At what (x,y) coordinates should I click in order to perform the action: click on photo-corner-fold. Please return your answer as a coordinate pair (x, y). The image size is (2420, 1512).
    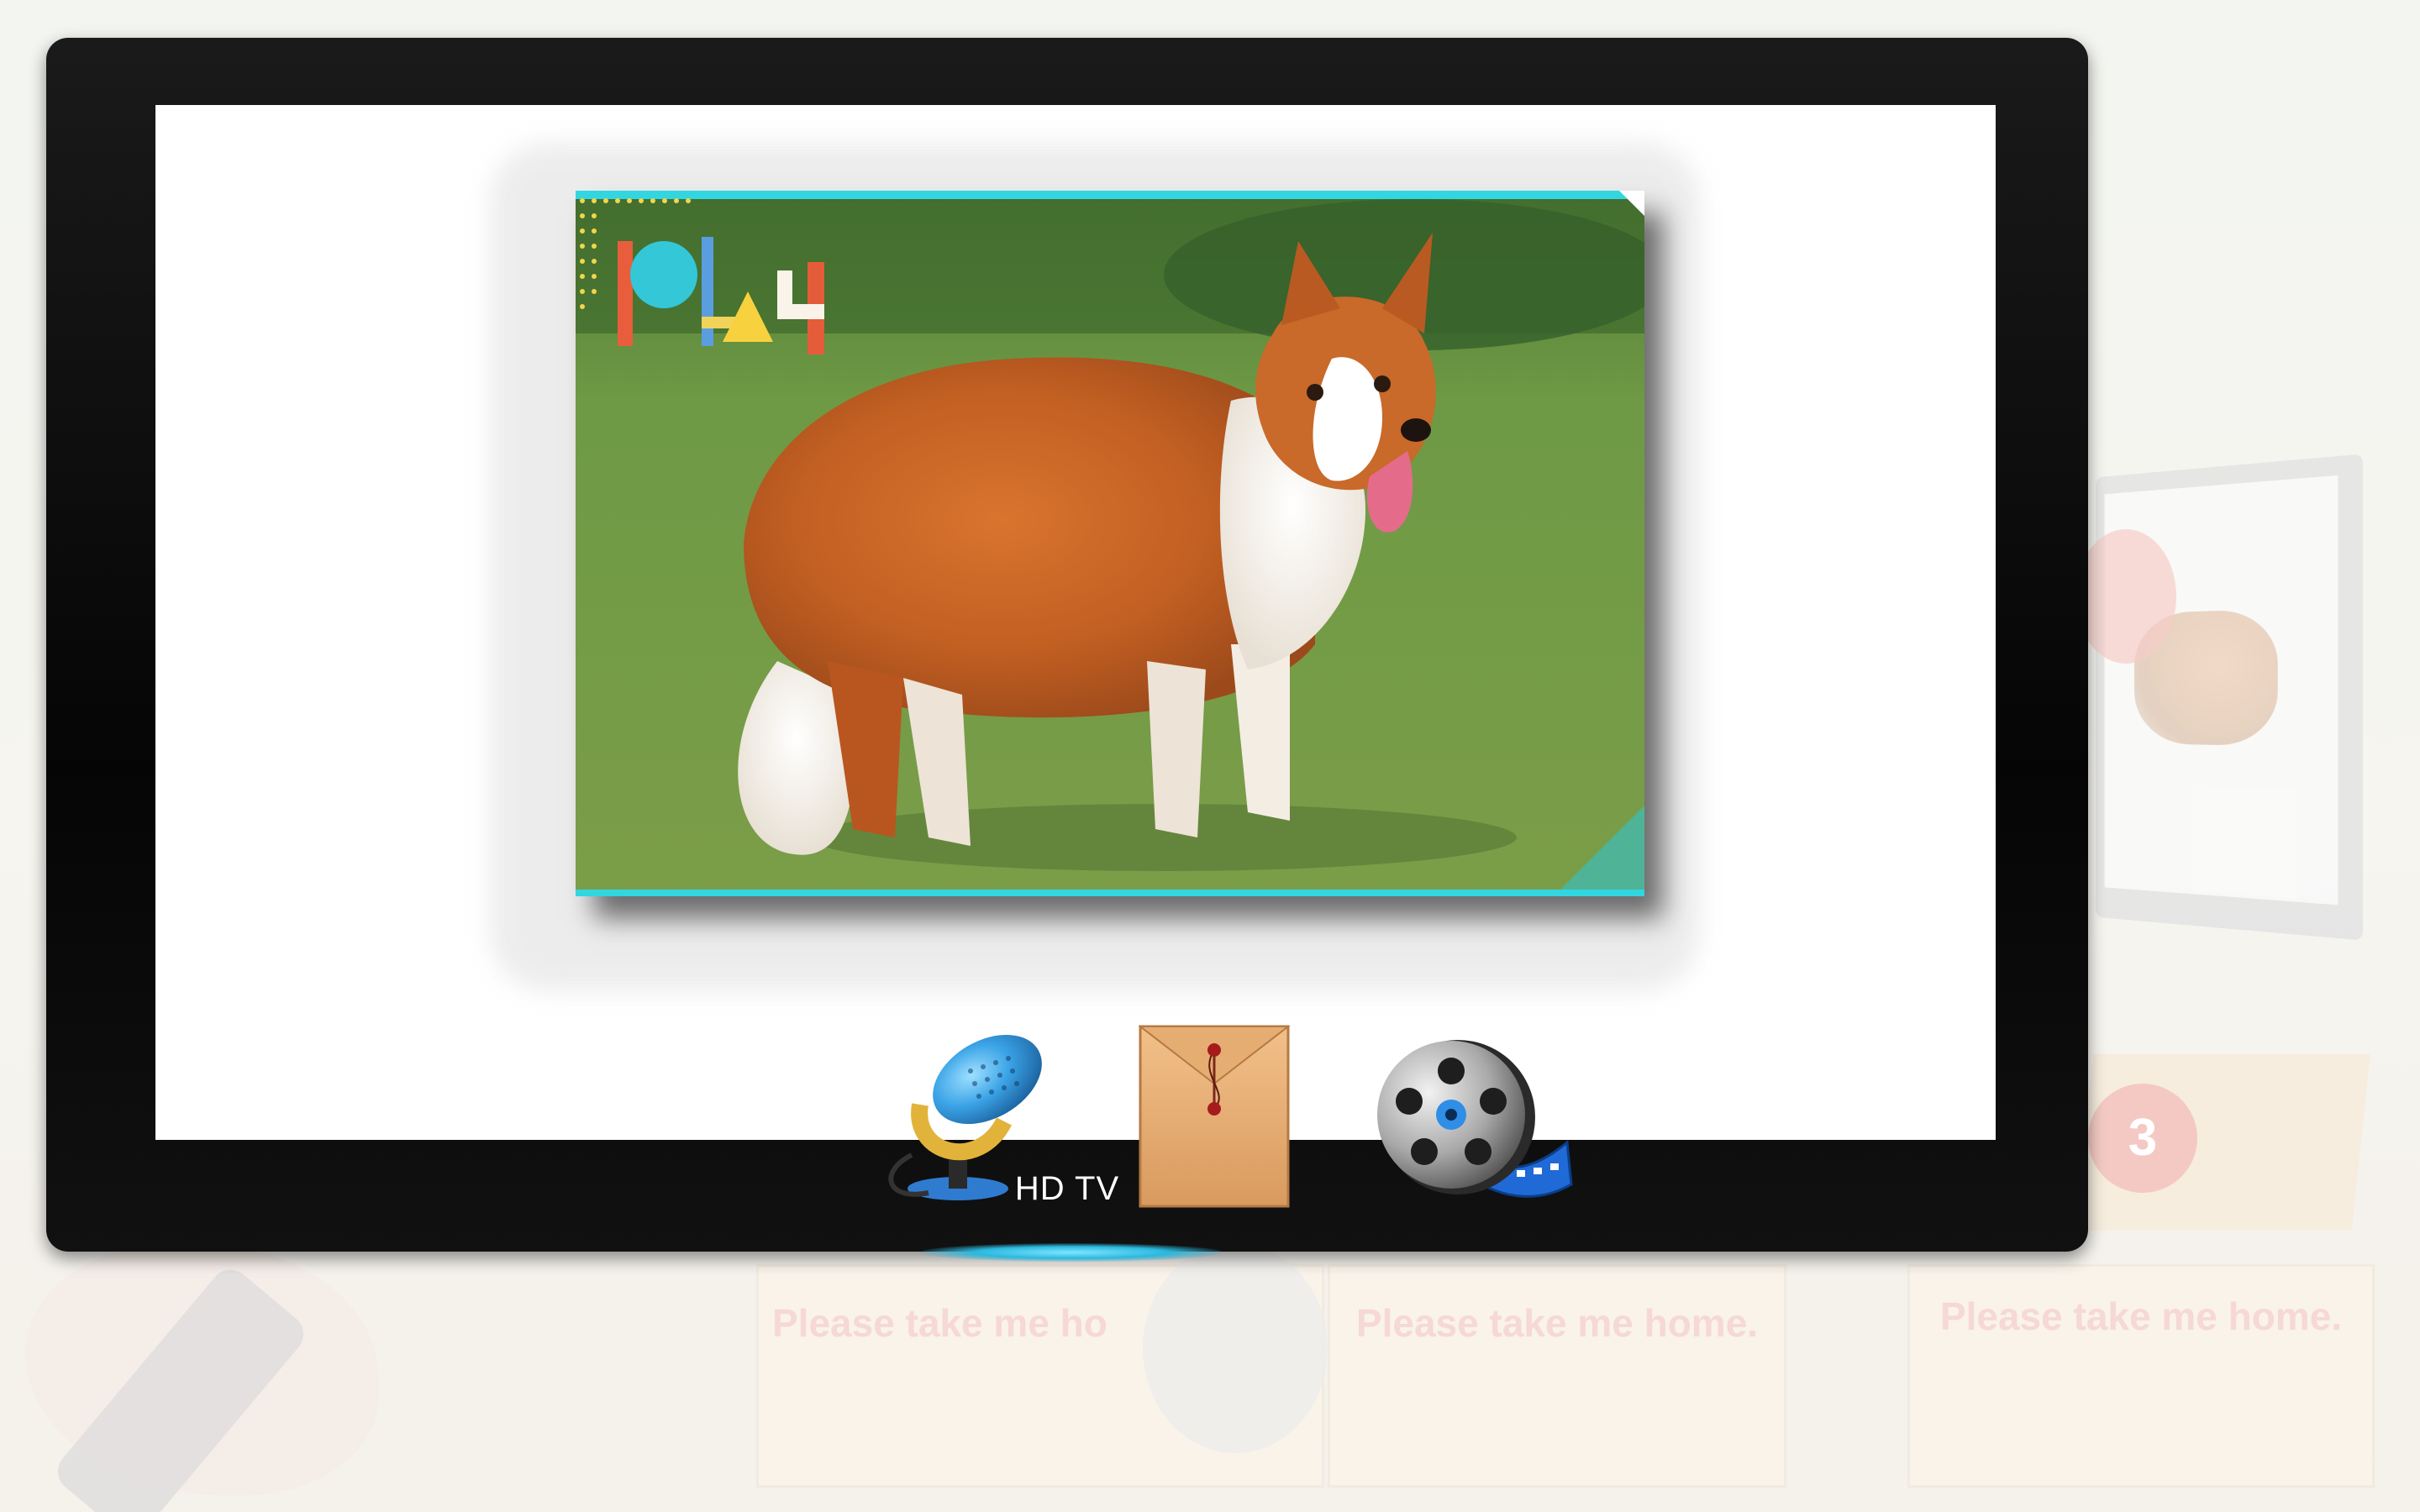
    Looking at the image, I should click on (1631, 203).